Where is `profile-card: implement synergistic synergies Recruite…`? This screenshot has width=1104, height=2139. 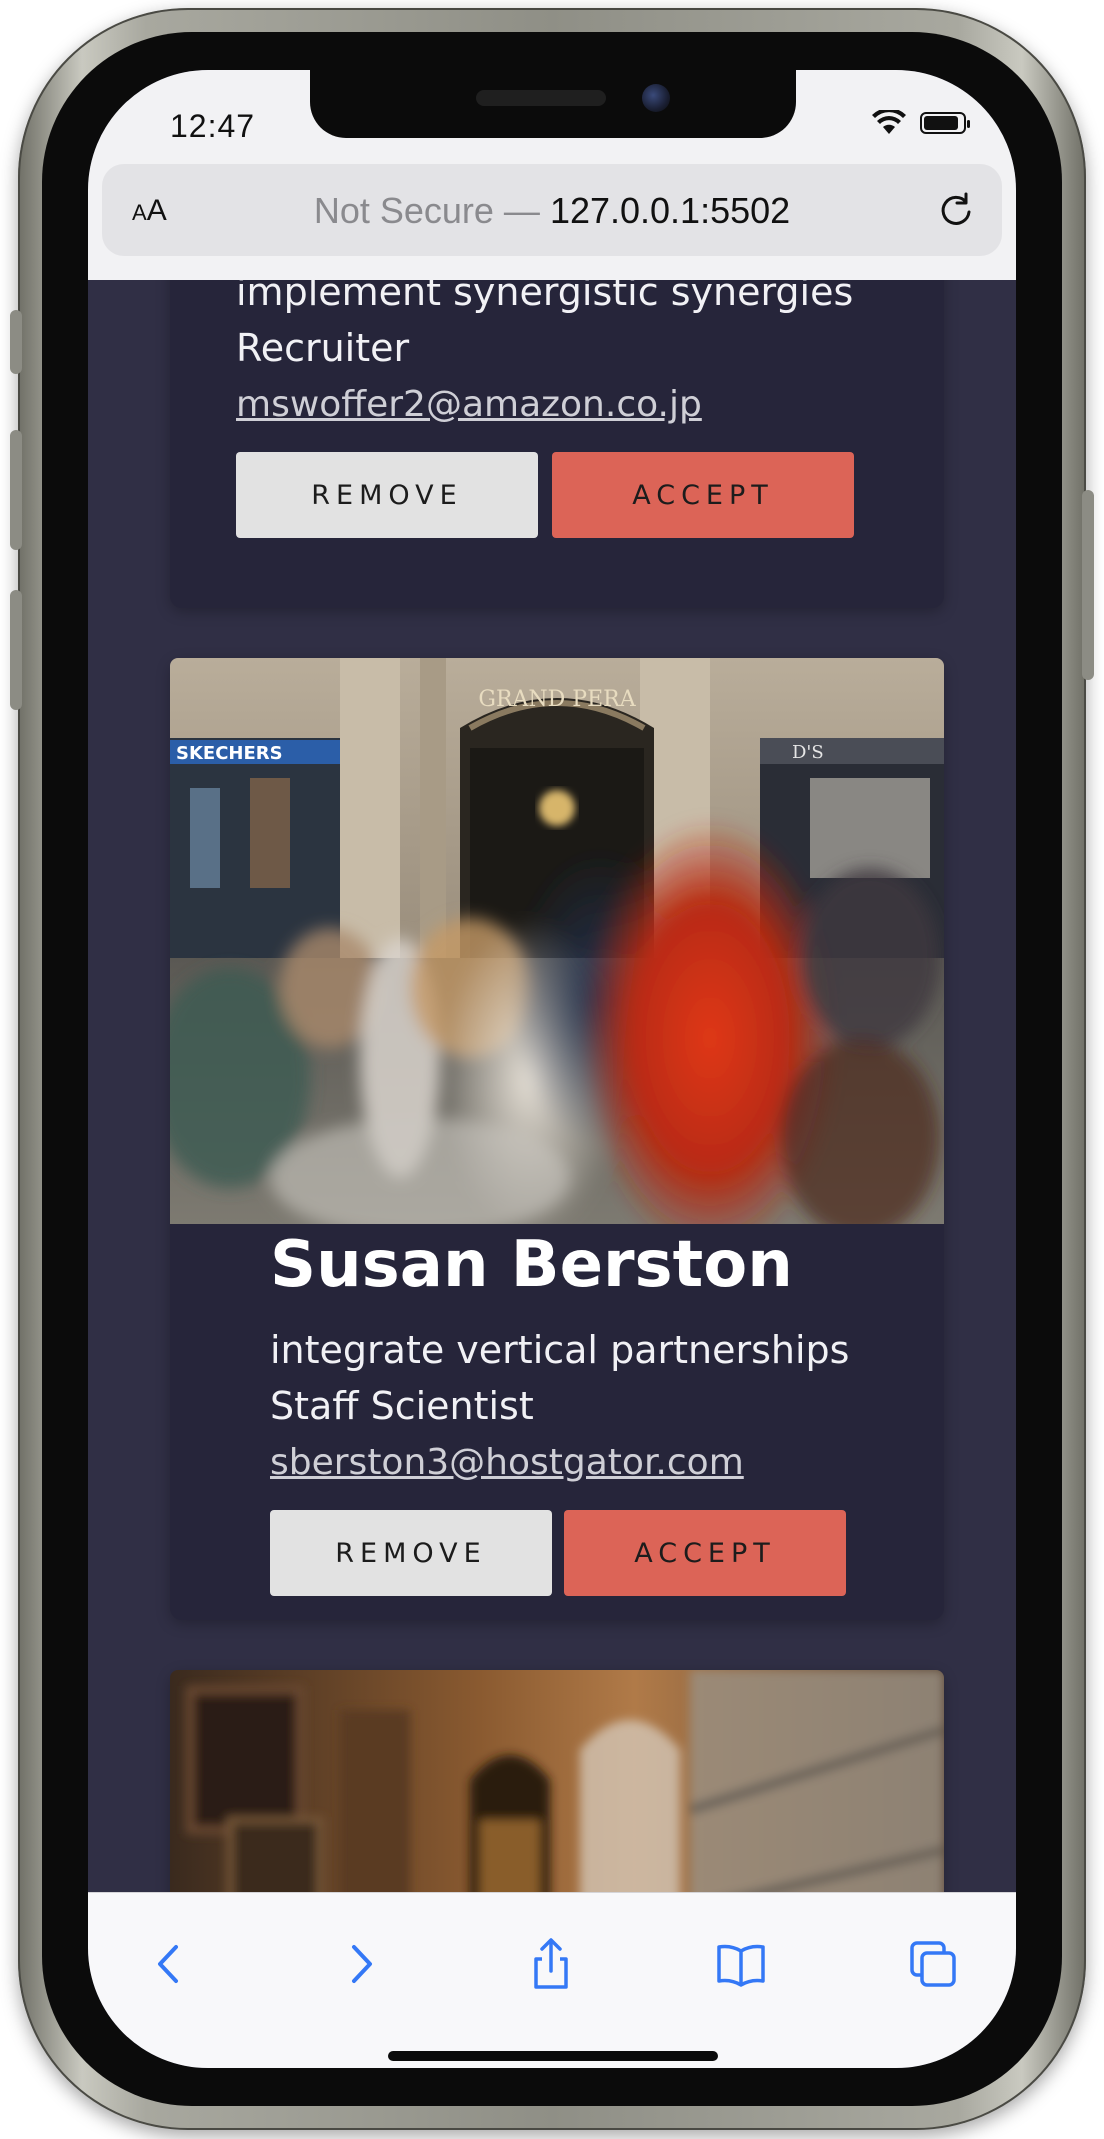 profile-card: implement synergistic synergies Recruite… is located at coordinates (557, 444).